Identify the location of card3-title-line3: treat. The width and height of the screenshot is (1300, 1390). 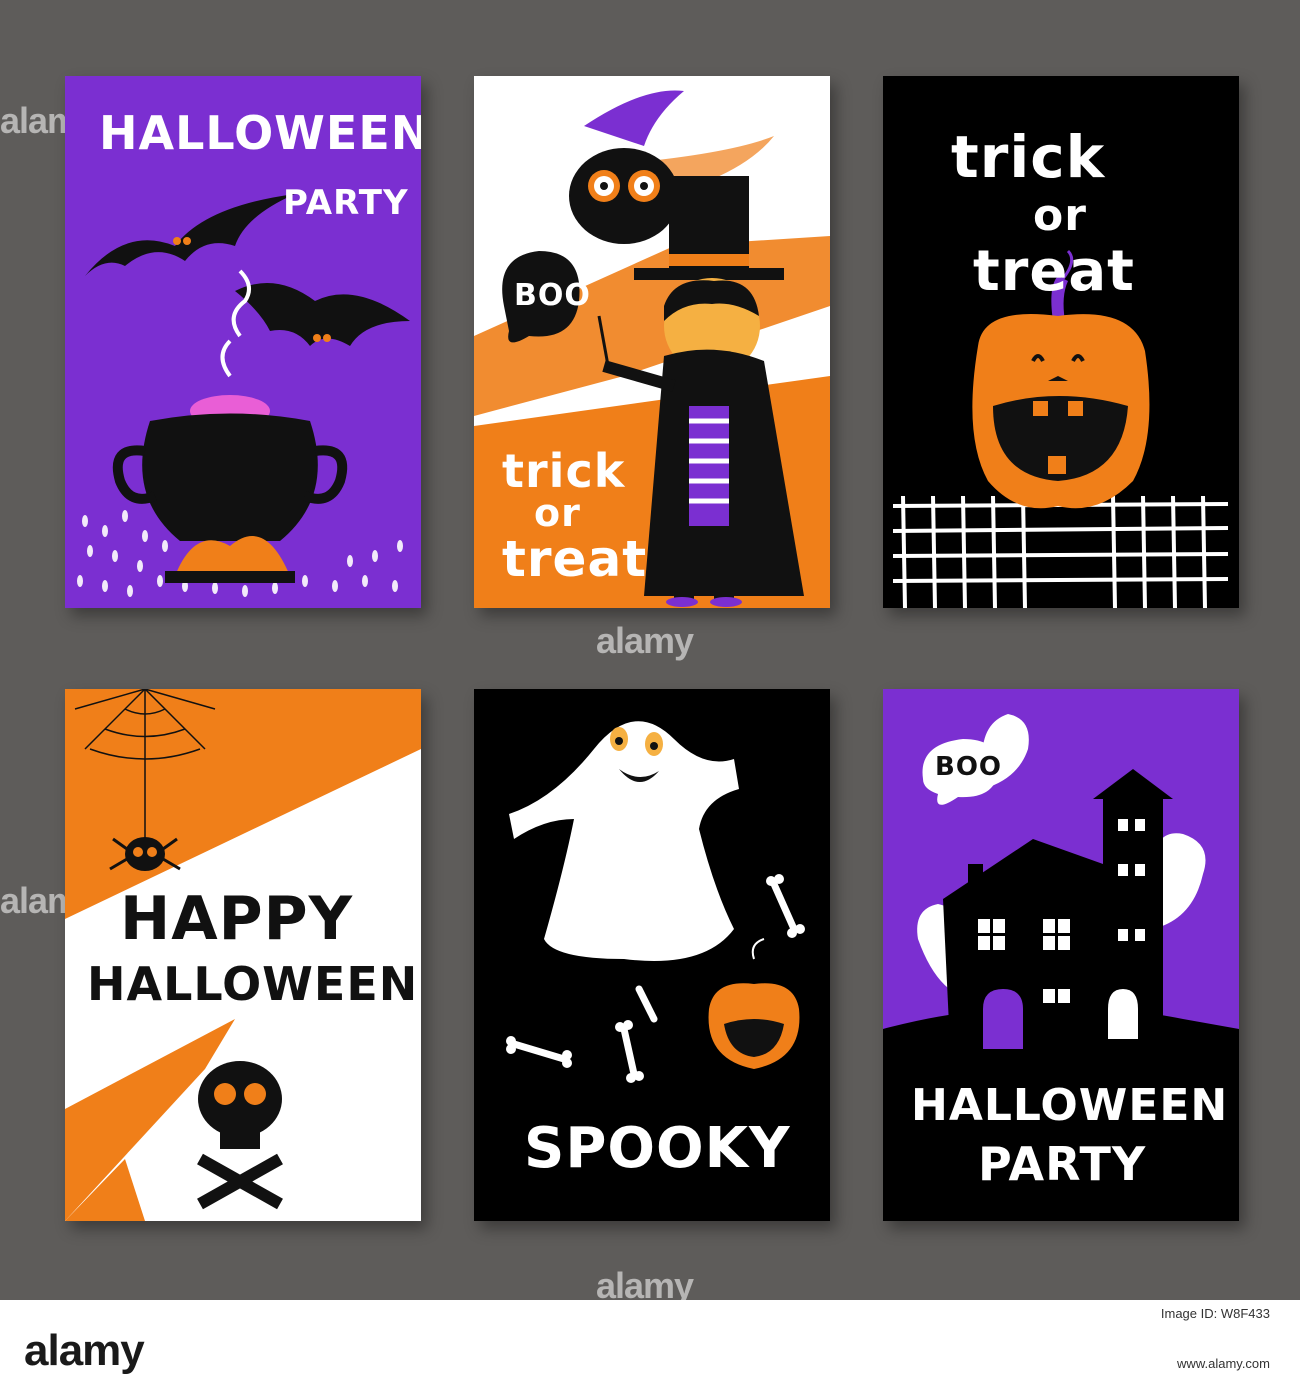
(1054, 271).